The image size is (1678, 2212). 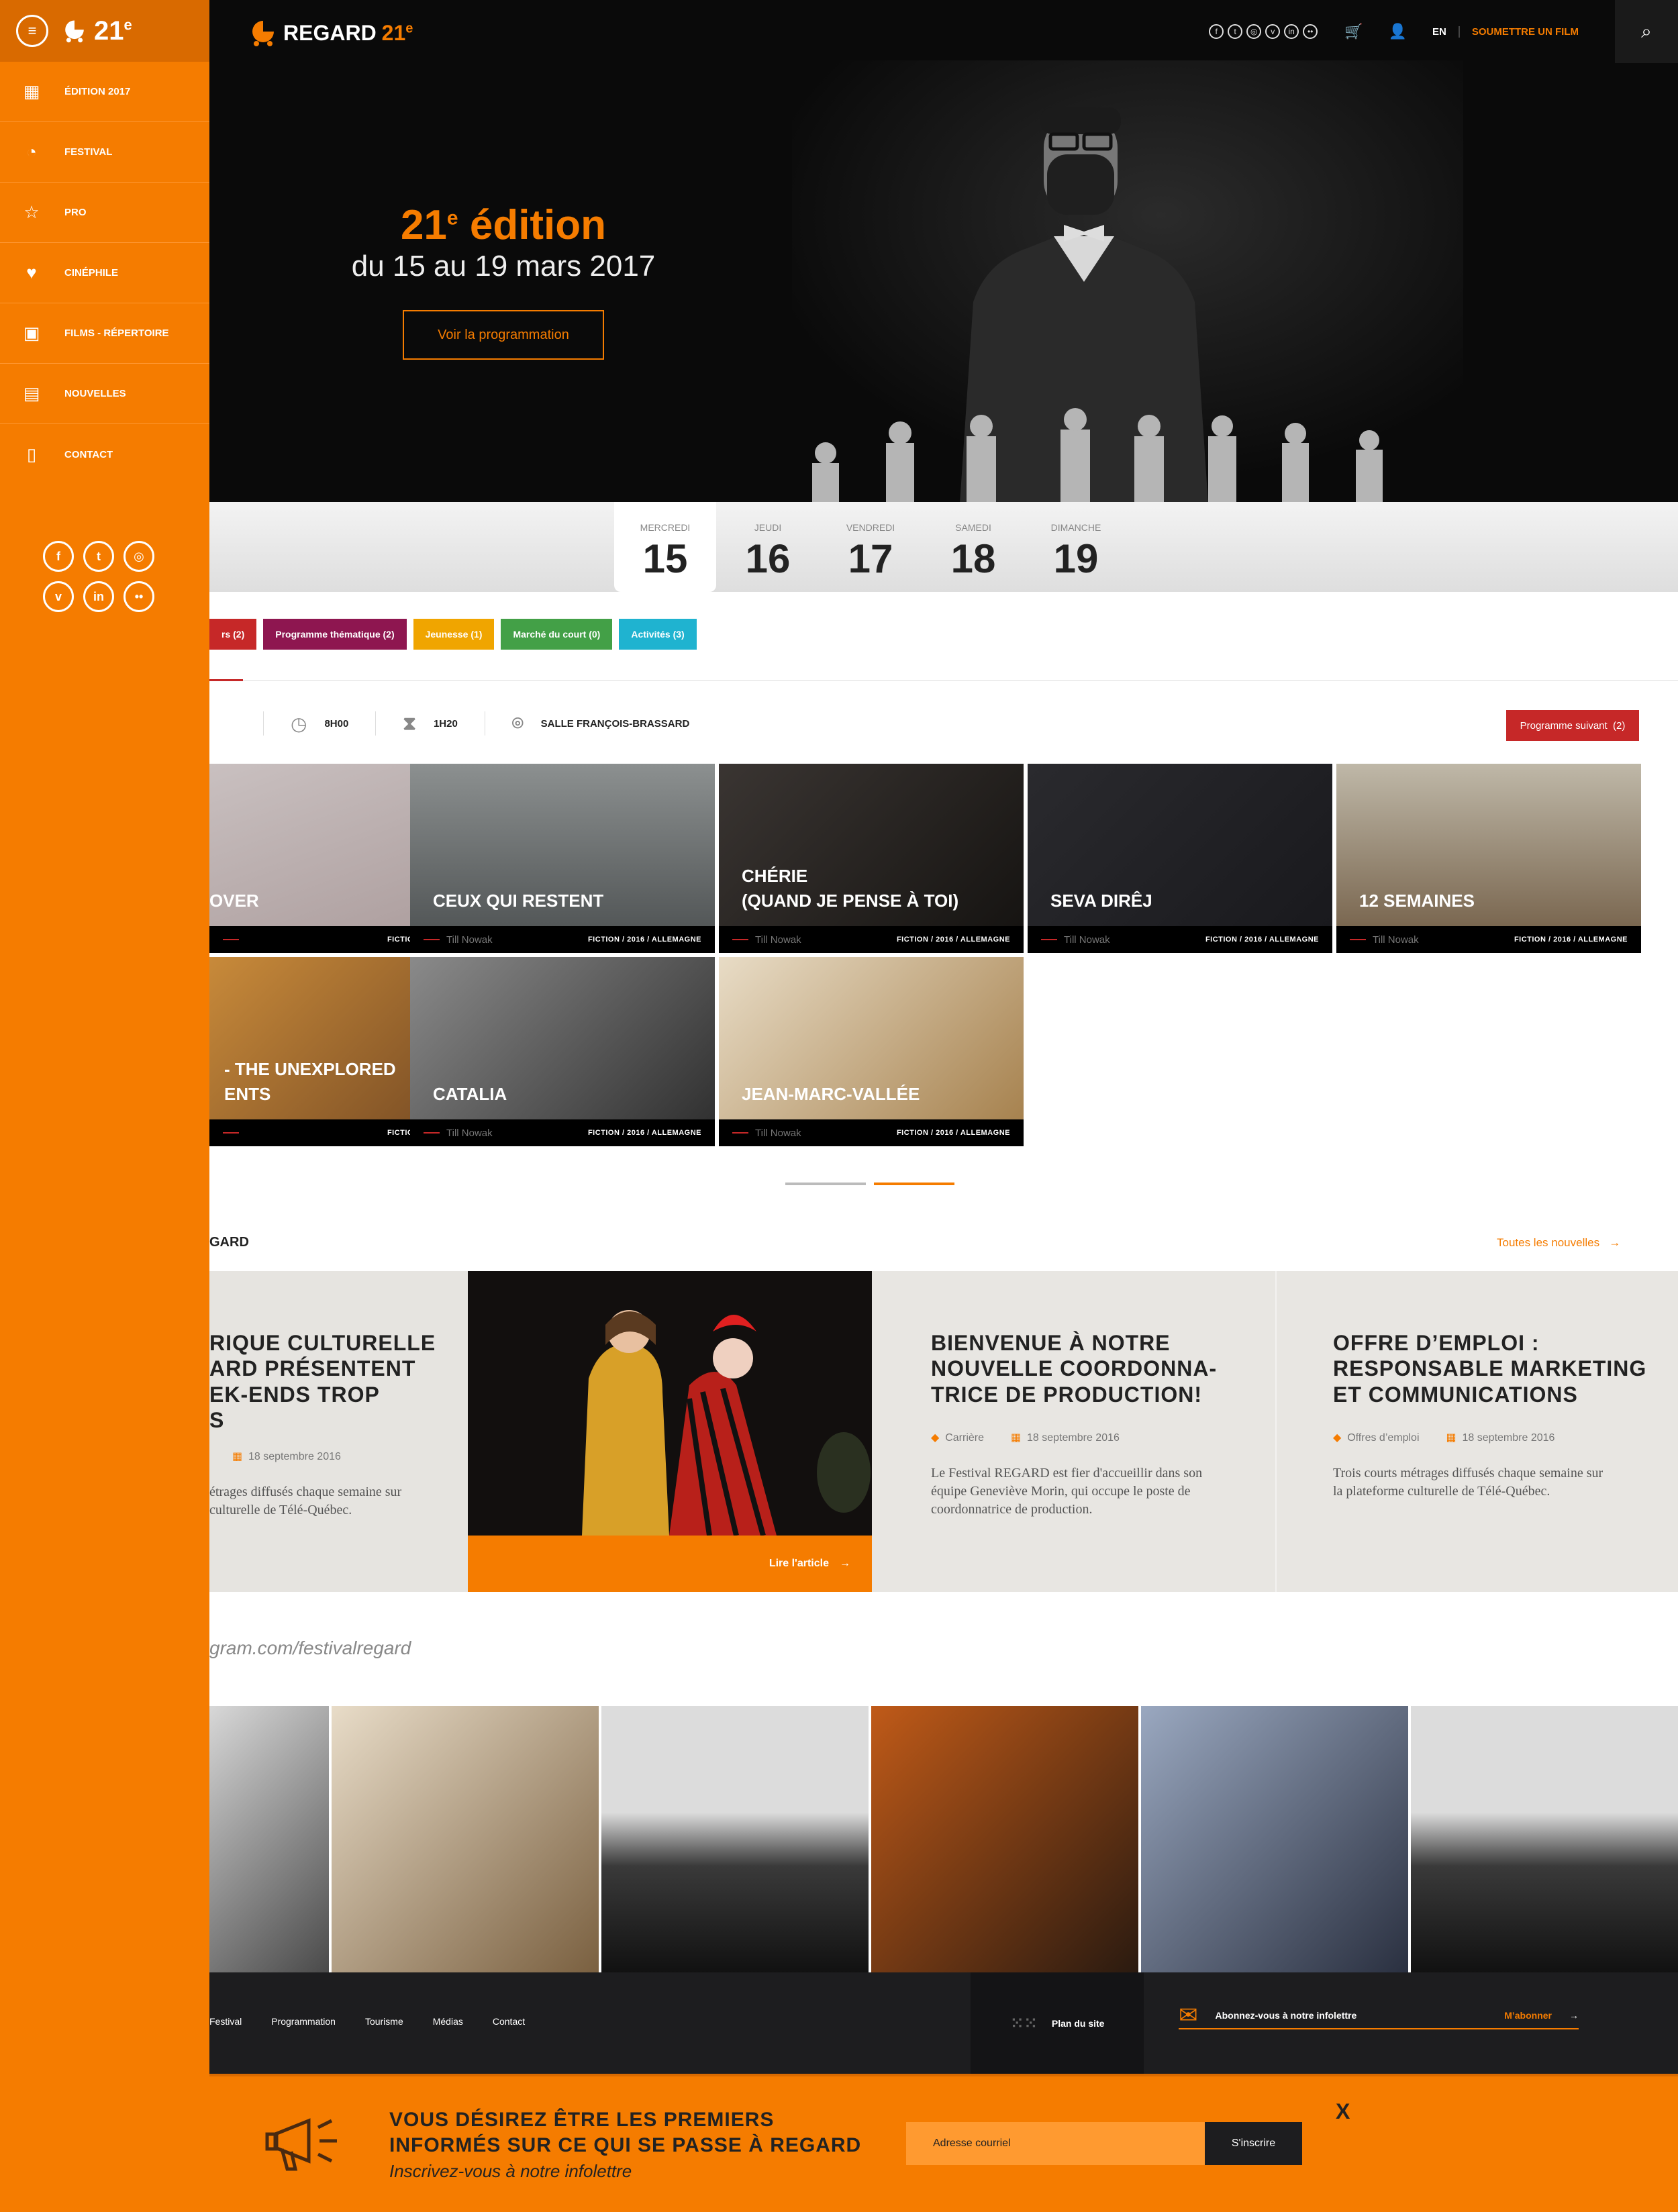 I want to click on film-title-line: (QUAND JE PENSE À TOI), so click(x=850, y=901).